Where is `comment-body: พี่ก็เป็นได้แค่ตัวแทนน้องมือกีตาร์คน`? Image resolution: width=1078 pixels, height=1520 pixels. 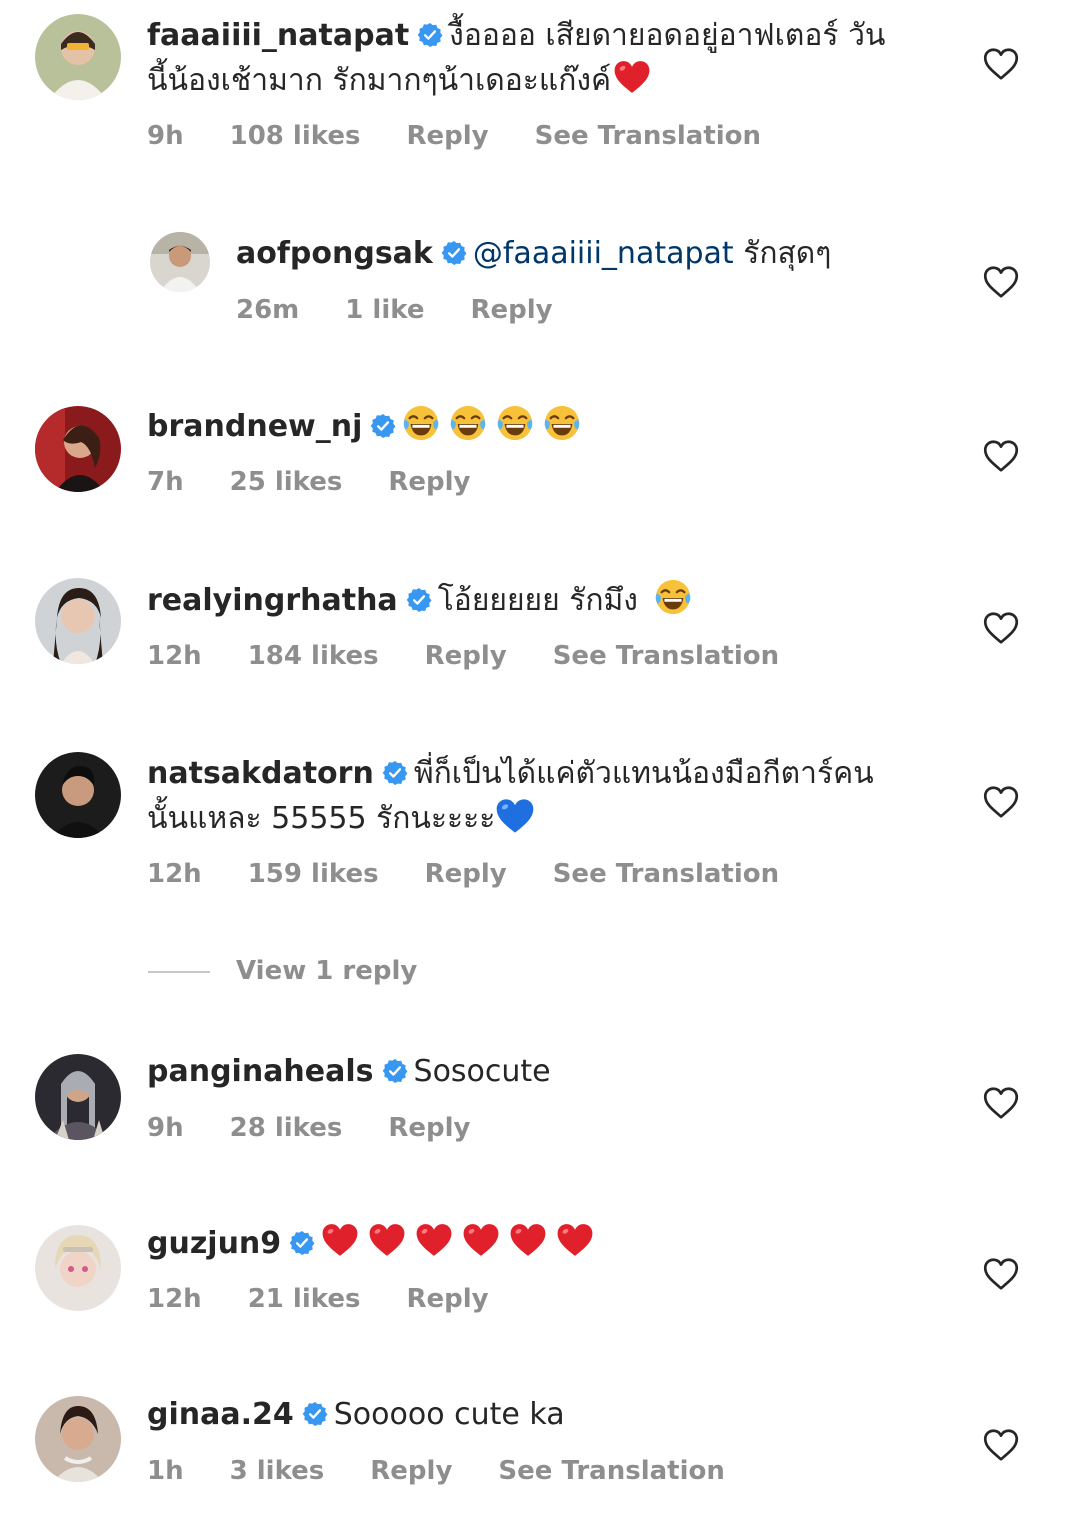 comment-body: พี่ก็เป็นได้แค่ตัวแทนน้องมือกีตาร์คน is located at coordinates (643, 773).